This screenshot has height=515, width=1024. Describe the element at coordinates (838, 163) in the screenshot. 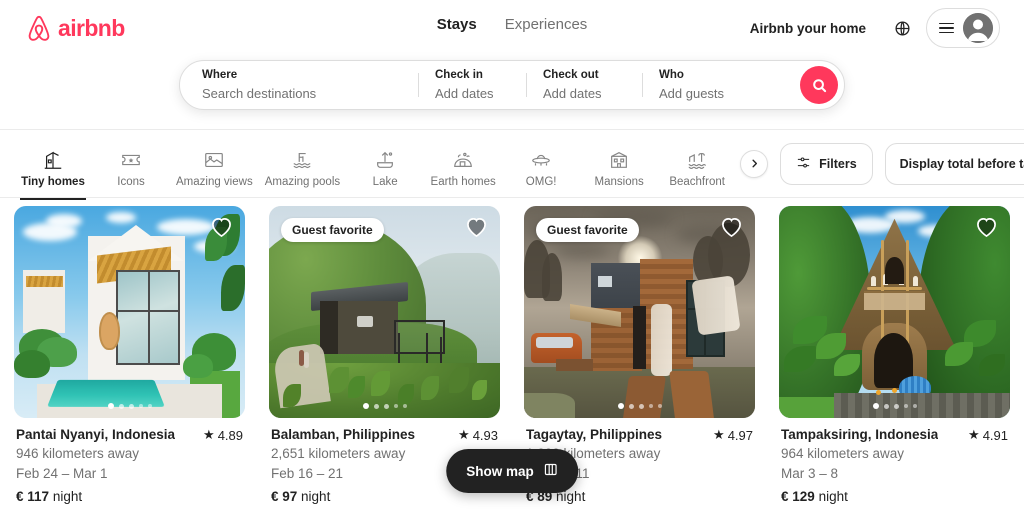

I see `filters-label: Filters` at that location.